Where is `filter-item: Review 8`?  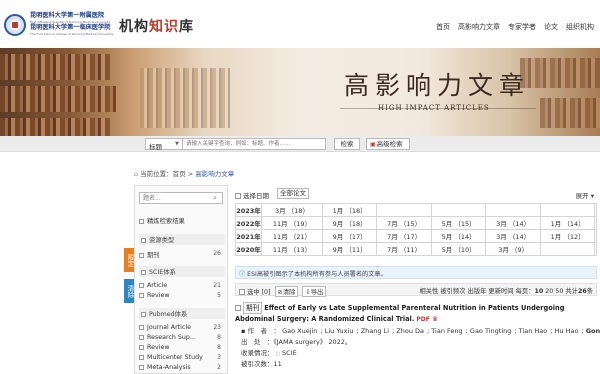
filter-item: Review 8 is located at coordinates (182, 347).